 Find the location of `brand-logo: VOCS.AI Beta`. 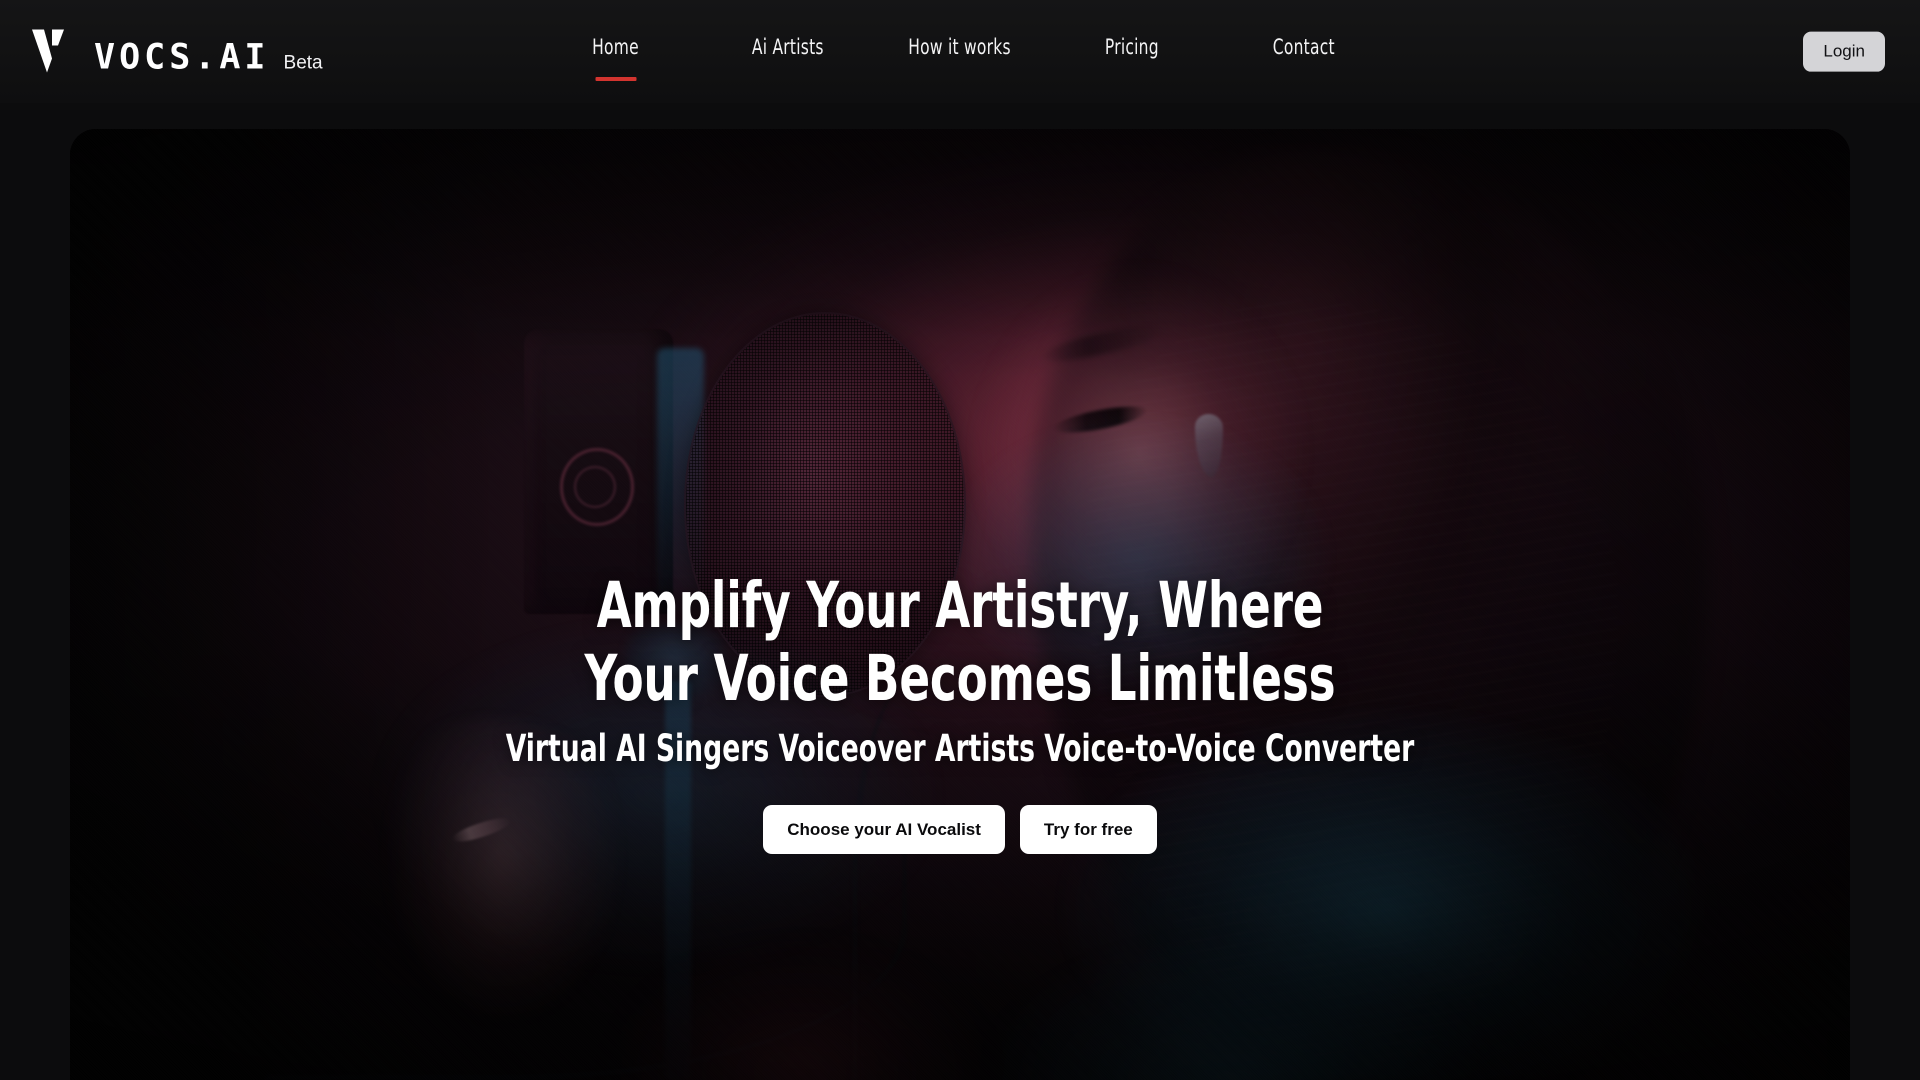

brand-logo: VOCS.AI Beta is located at coordinates (176, 51).